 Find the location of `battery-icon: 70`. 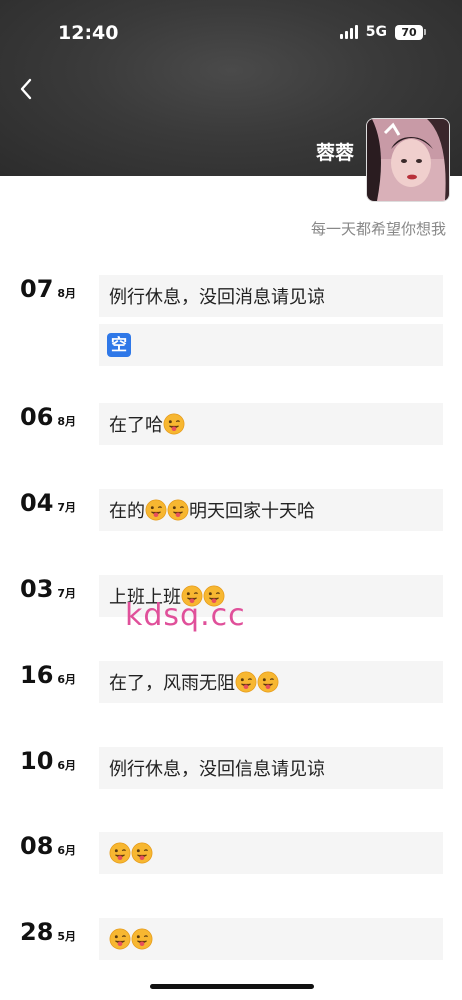

battery-icon: 70 is located at coordinates (410, 32).